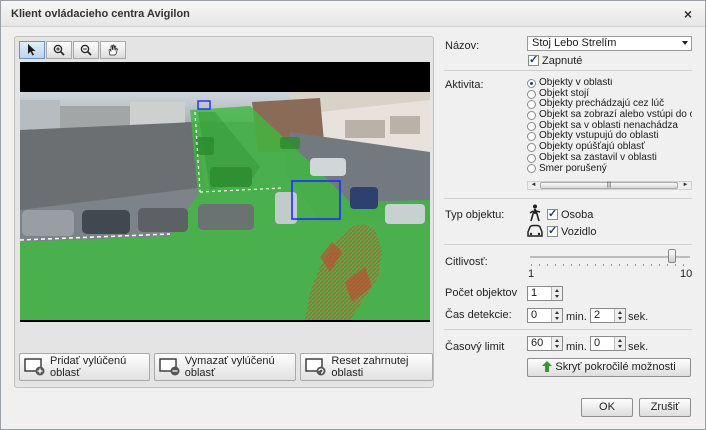 The image size is (706, 430). I want to click on zoom-out-button, so click(86, 50).